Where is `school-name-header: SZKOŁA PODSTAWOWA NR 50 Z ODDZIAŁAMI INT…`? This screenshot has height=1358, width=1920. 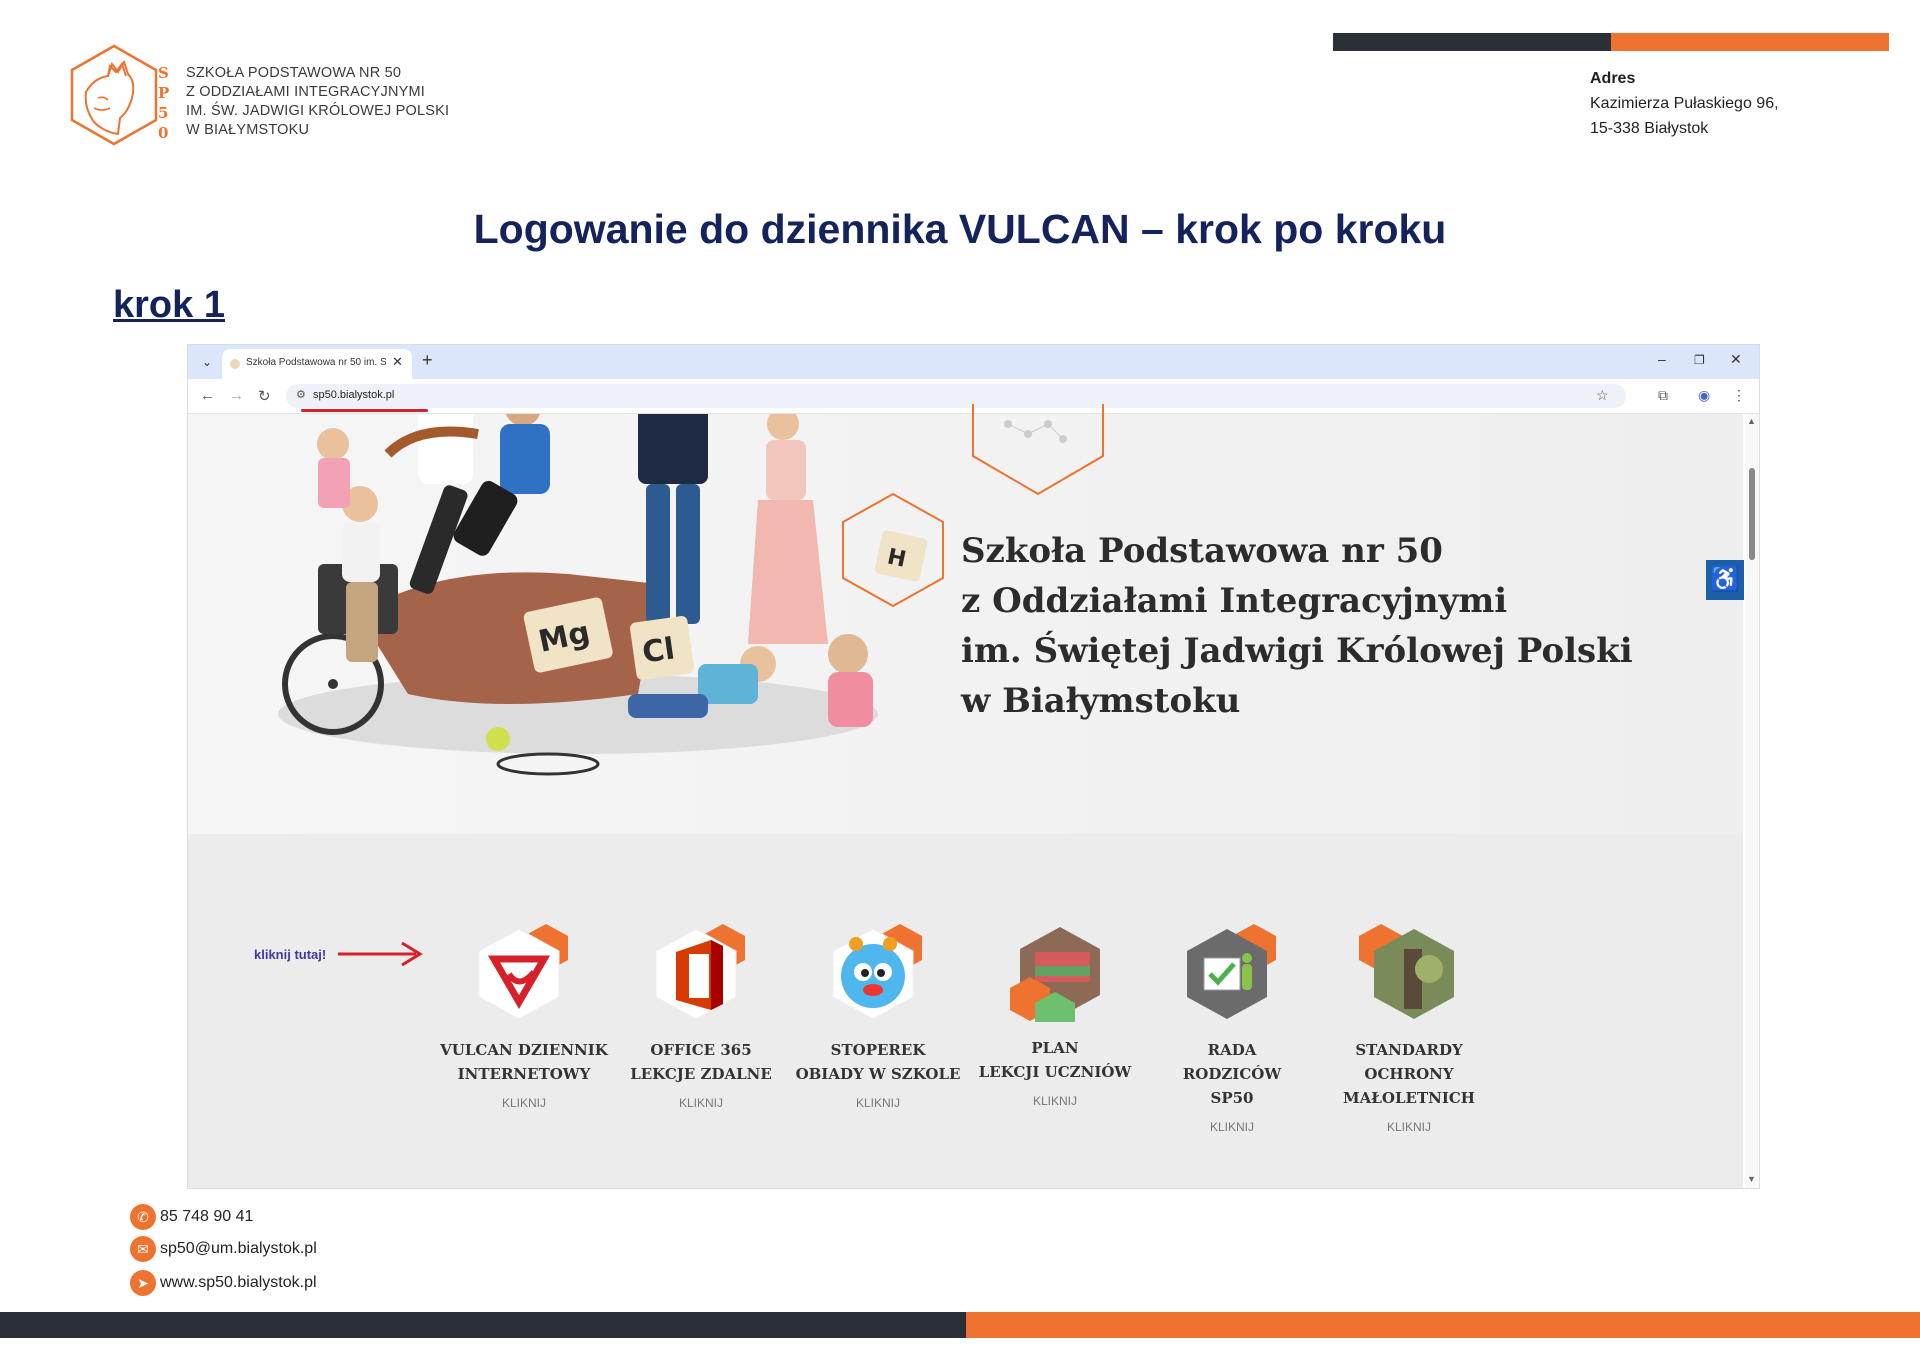
school-name-header: SZKOŁA PODSTAWOWA NR 50 Z ODDZIAŁAMI INT… is located at coordinates (317, 102).